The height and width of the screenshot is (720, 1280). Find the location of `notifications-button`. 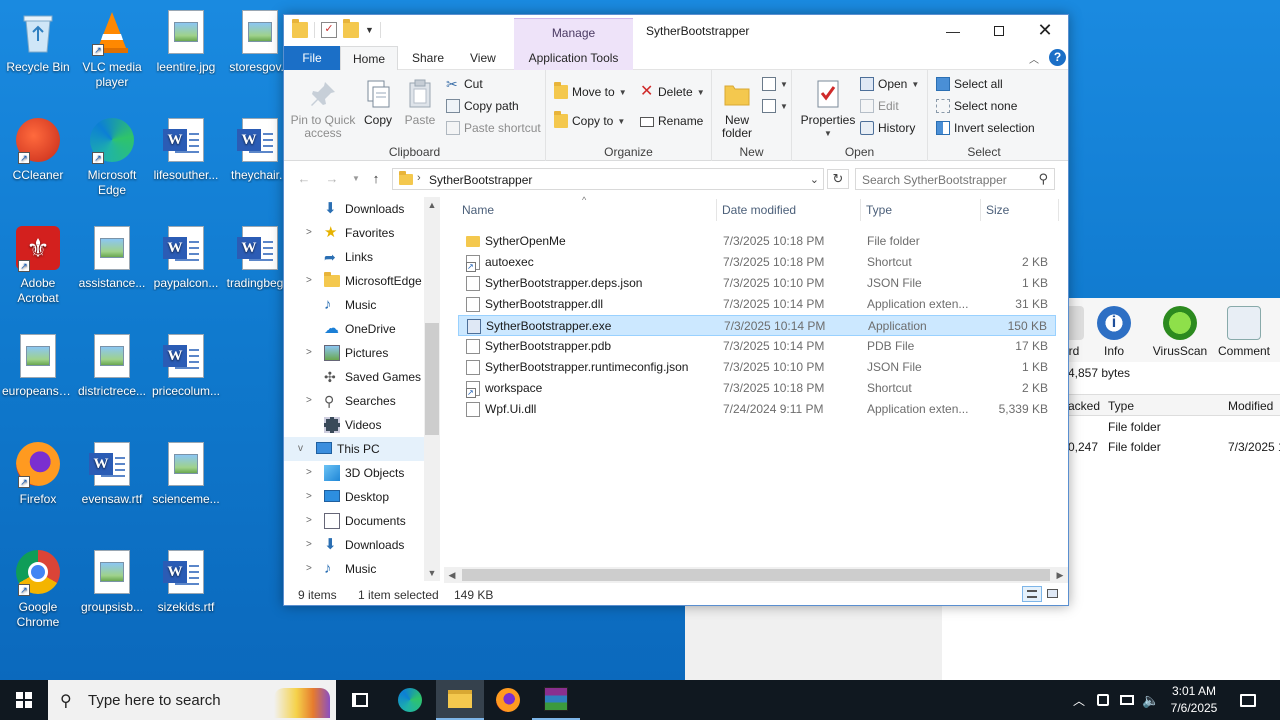

notifications-button is located at coordinates (1248, 700).